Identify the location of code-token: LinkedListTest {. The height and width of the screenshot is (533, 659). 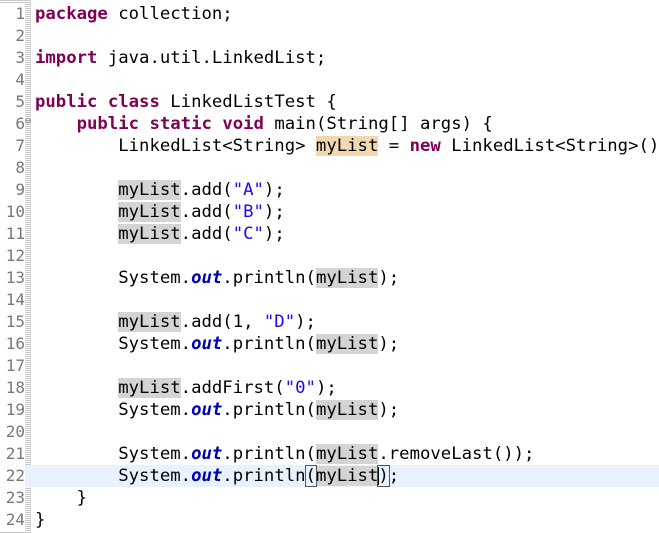
(248, 102).